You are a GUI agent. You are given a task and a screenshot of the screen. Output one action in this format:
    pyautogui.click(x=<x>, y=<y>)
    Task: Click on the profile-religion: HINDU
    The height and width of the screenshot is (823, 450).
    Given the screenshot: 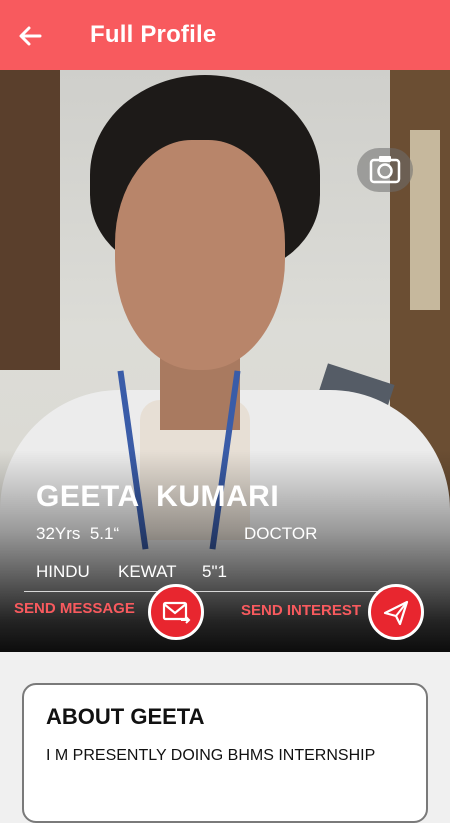 What is the action you would take?
    pyautogui.click(x=63, y=571)
    